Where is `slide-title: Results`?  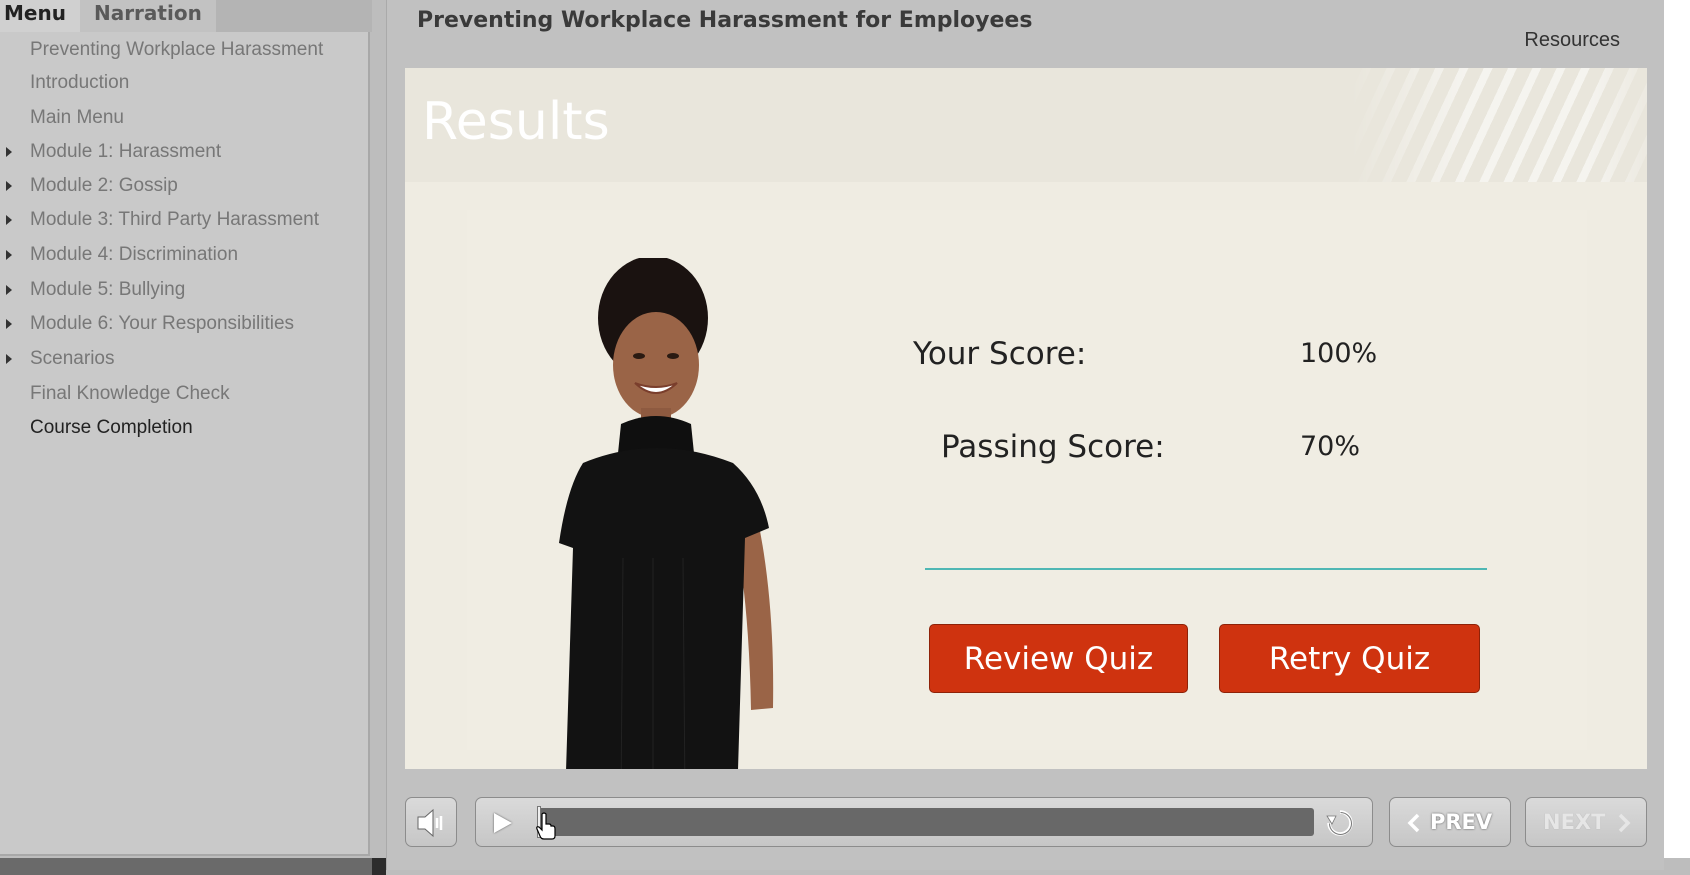 slide-title: Results is located at coordinates (516, 122).